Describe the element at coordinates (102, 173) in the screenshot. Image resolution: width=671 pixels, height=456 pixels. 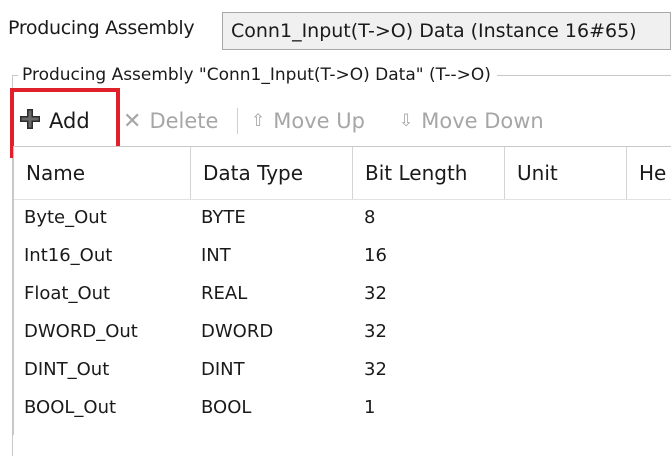
I see `column-header-name: Name` at that location.